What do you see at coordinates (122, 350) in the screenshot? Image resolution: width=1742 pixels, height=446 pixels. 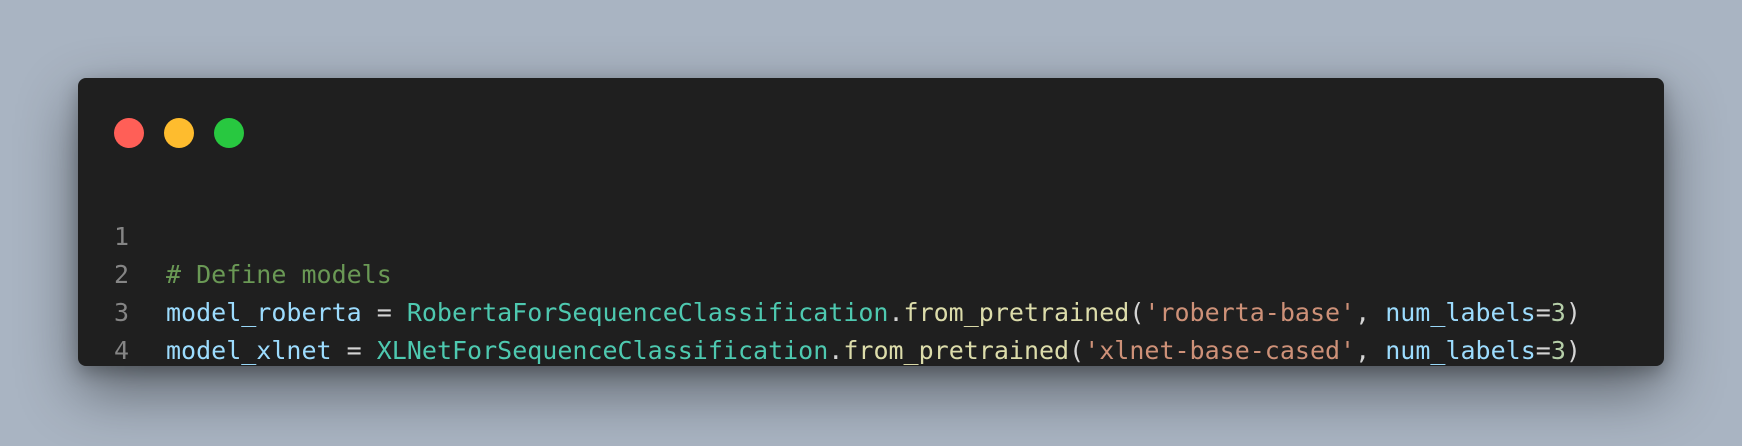 I see `line-number: 4` at bounding box center [122, 350].